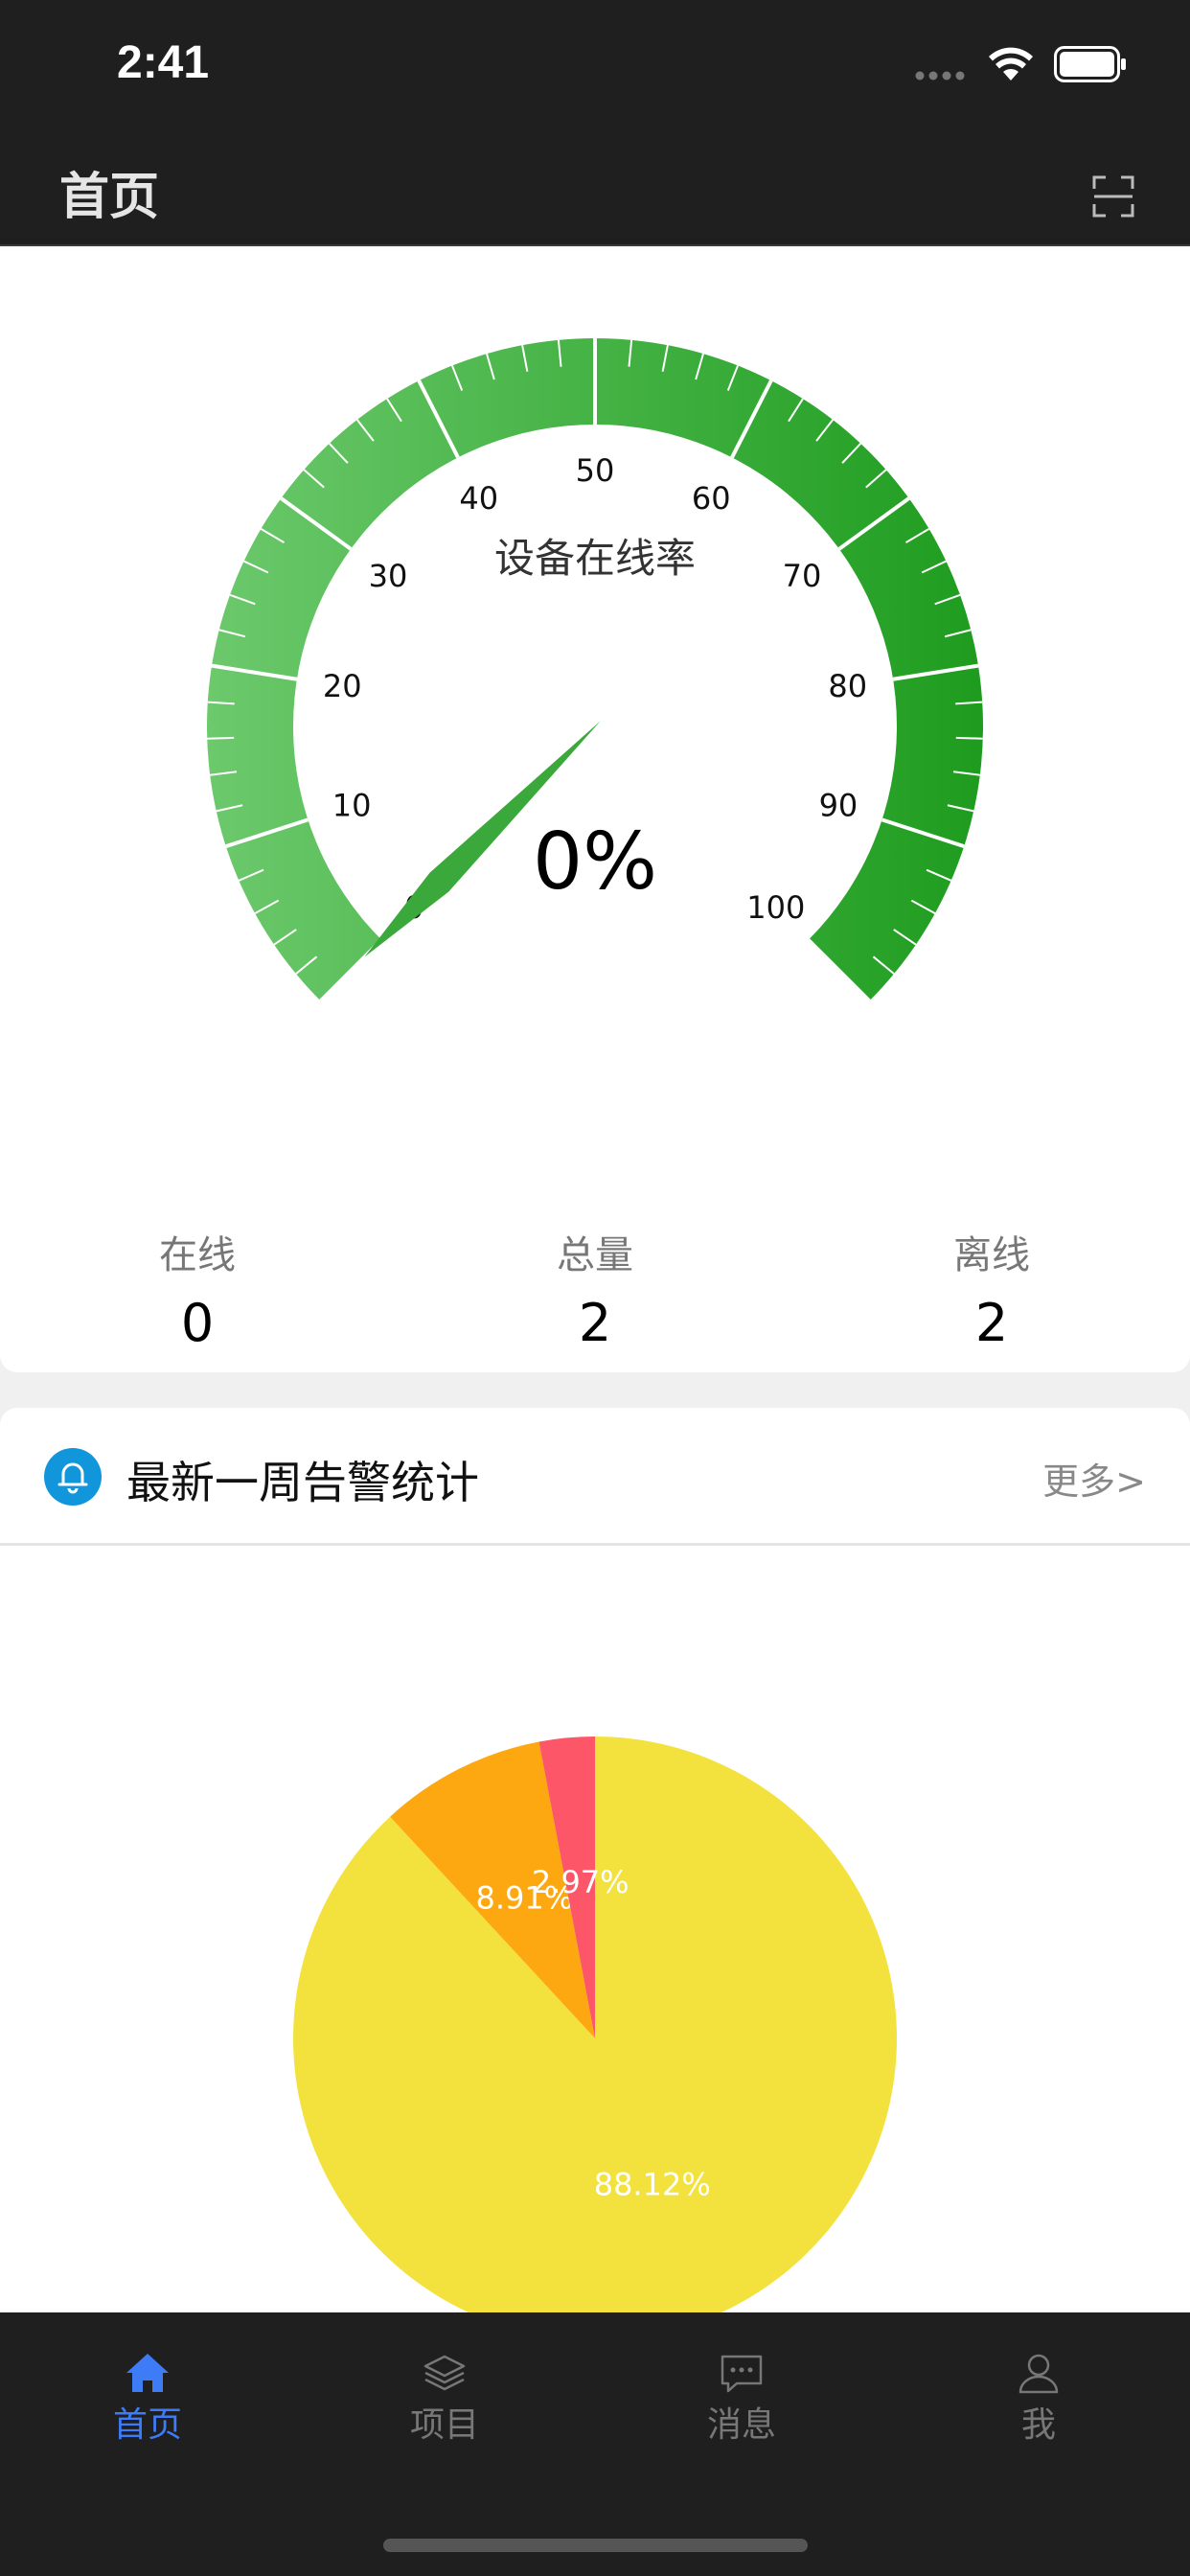 The width and height of the screenshot is (1190, 2576). What do you see at coordinates (389, 576) in the screenshot?
I see `gauge-tick-label: 30` at bounding box center [389, 576].